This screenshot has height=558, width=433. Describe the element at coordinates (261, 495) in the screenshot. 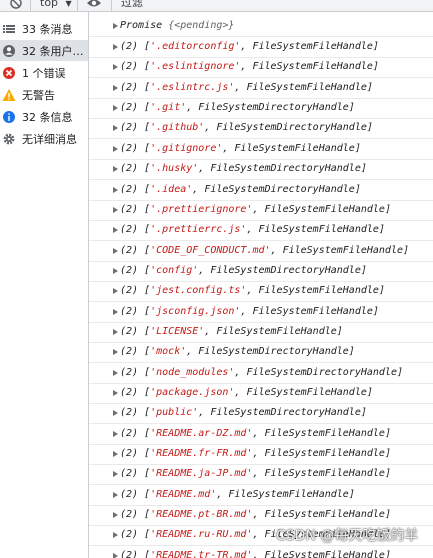

I see `console-entry-row: (2) ['README.md', FileSystemFileHandle]` at that location.